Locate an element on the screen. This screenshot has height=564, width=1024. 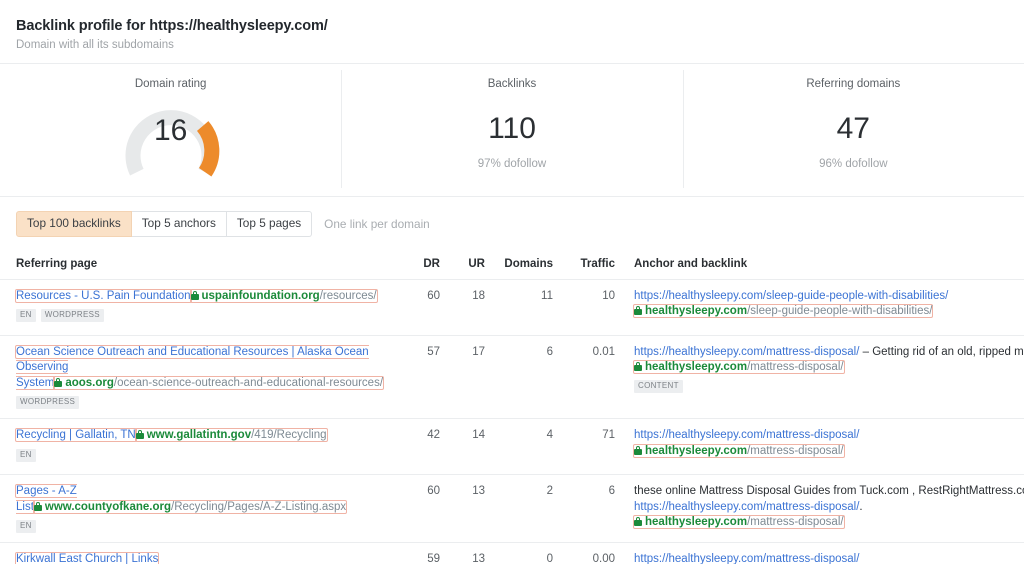
anchor-badges: CONTENT is located at coordinates (829, 387).